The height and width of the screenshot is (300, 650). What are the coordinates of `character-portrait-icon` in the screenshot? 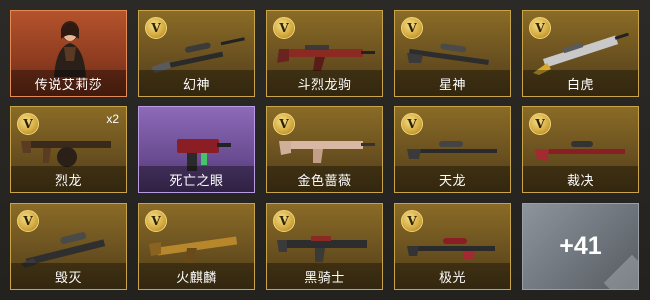 It's located at (70, 49).